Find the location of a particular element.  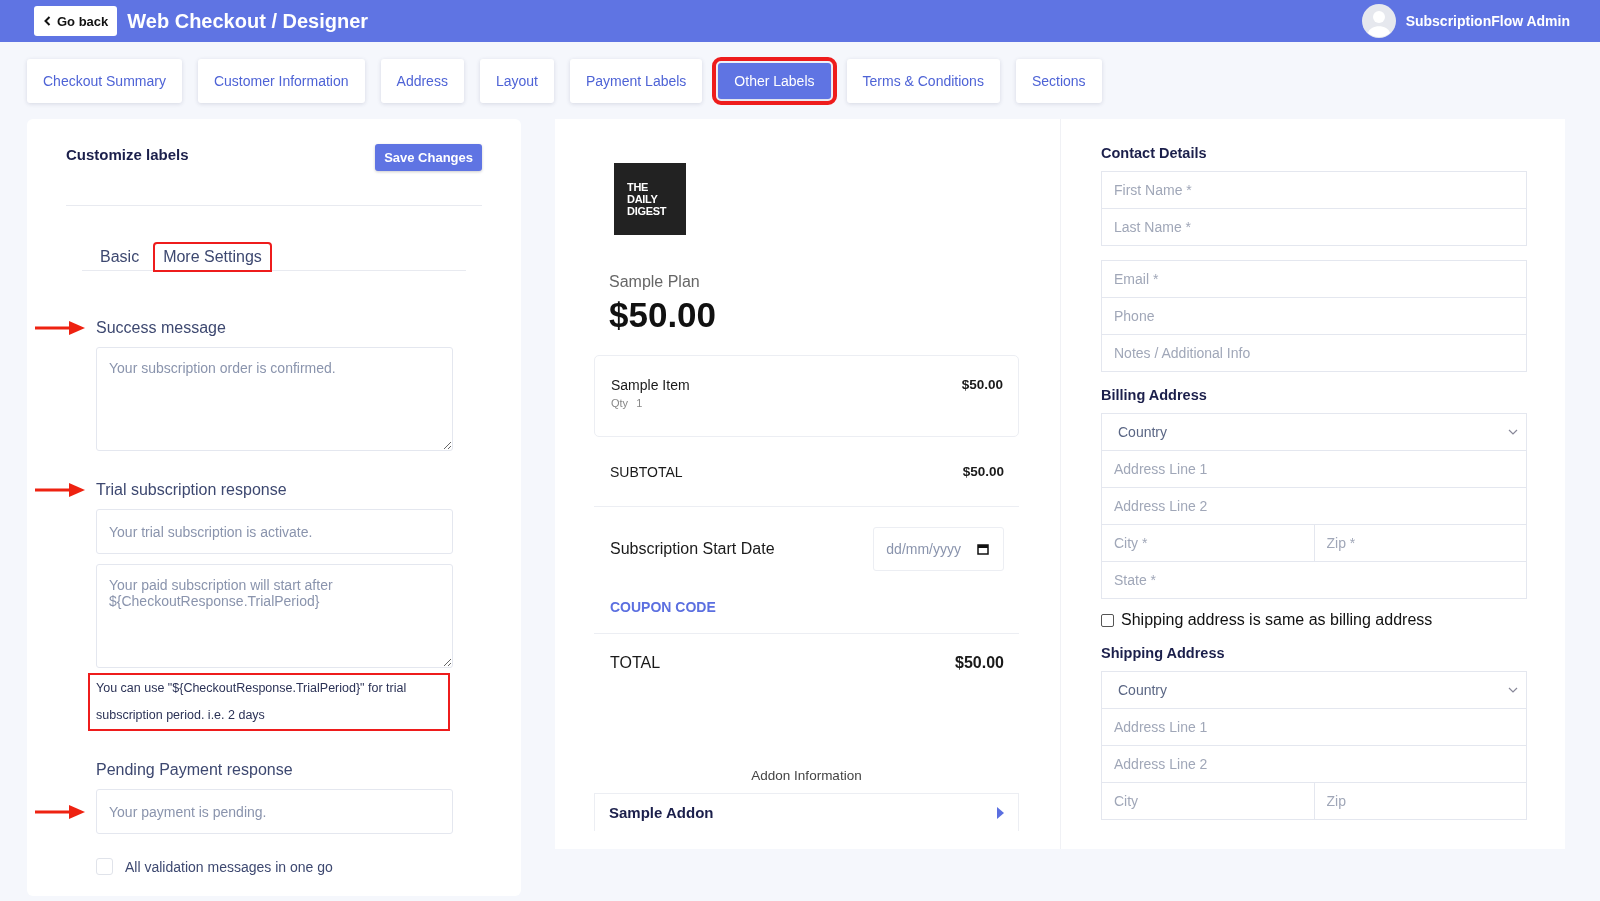

checkbox-label: All validation messages in one go is located at coordinates (229, 866).